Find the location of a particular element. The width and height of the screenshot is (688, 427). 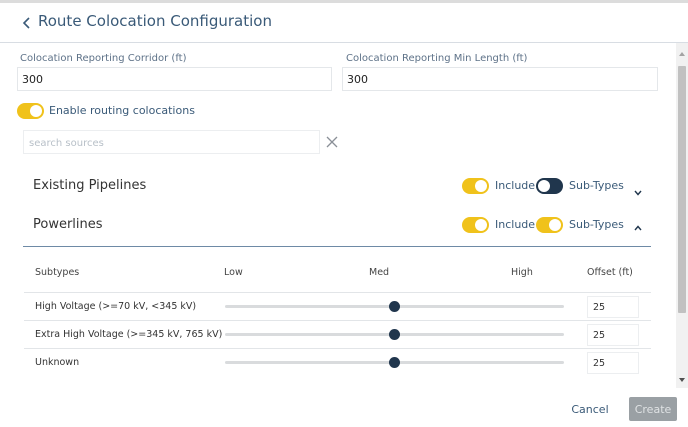

enable-routing-toggle is located at coordinates (30, 111).